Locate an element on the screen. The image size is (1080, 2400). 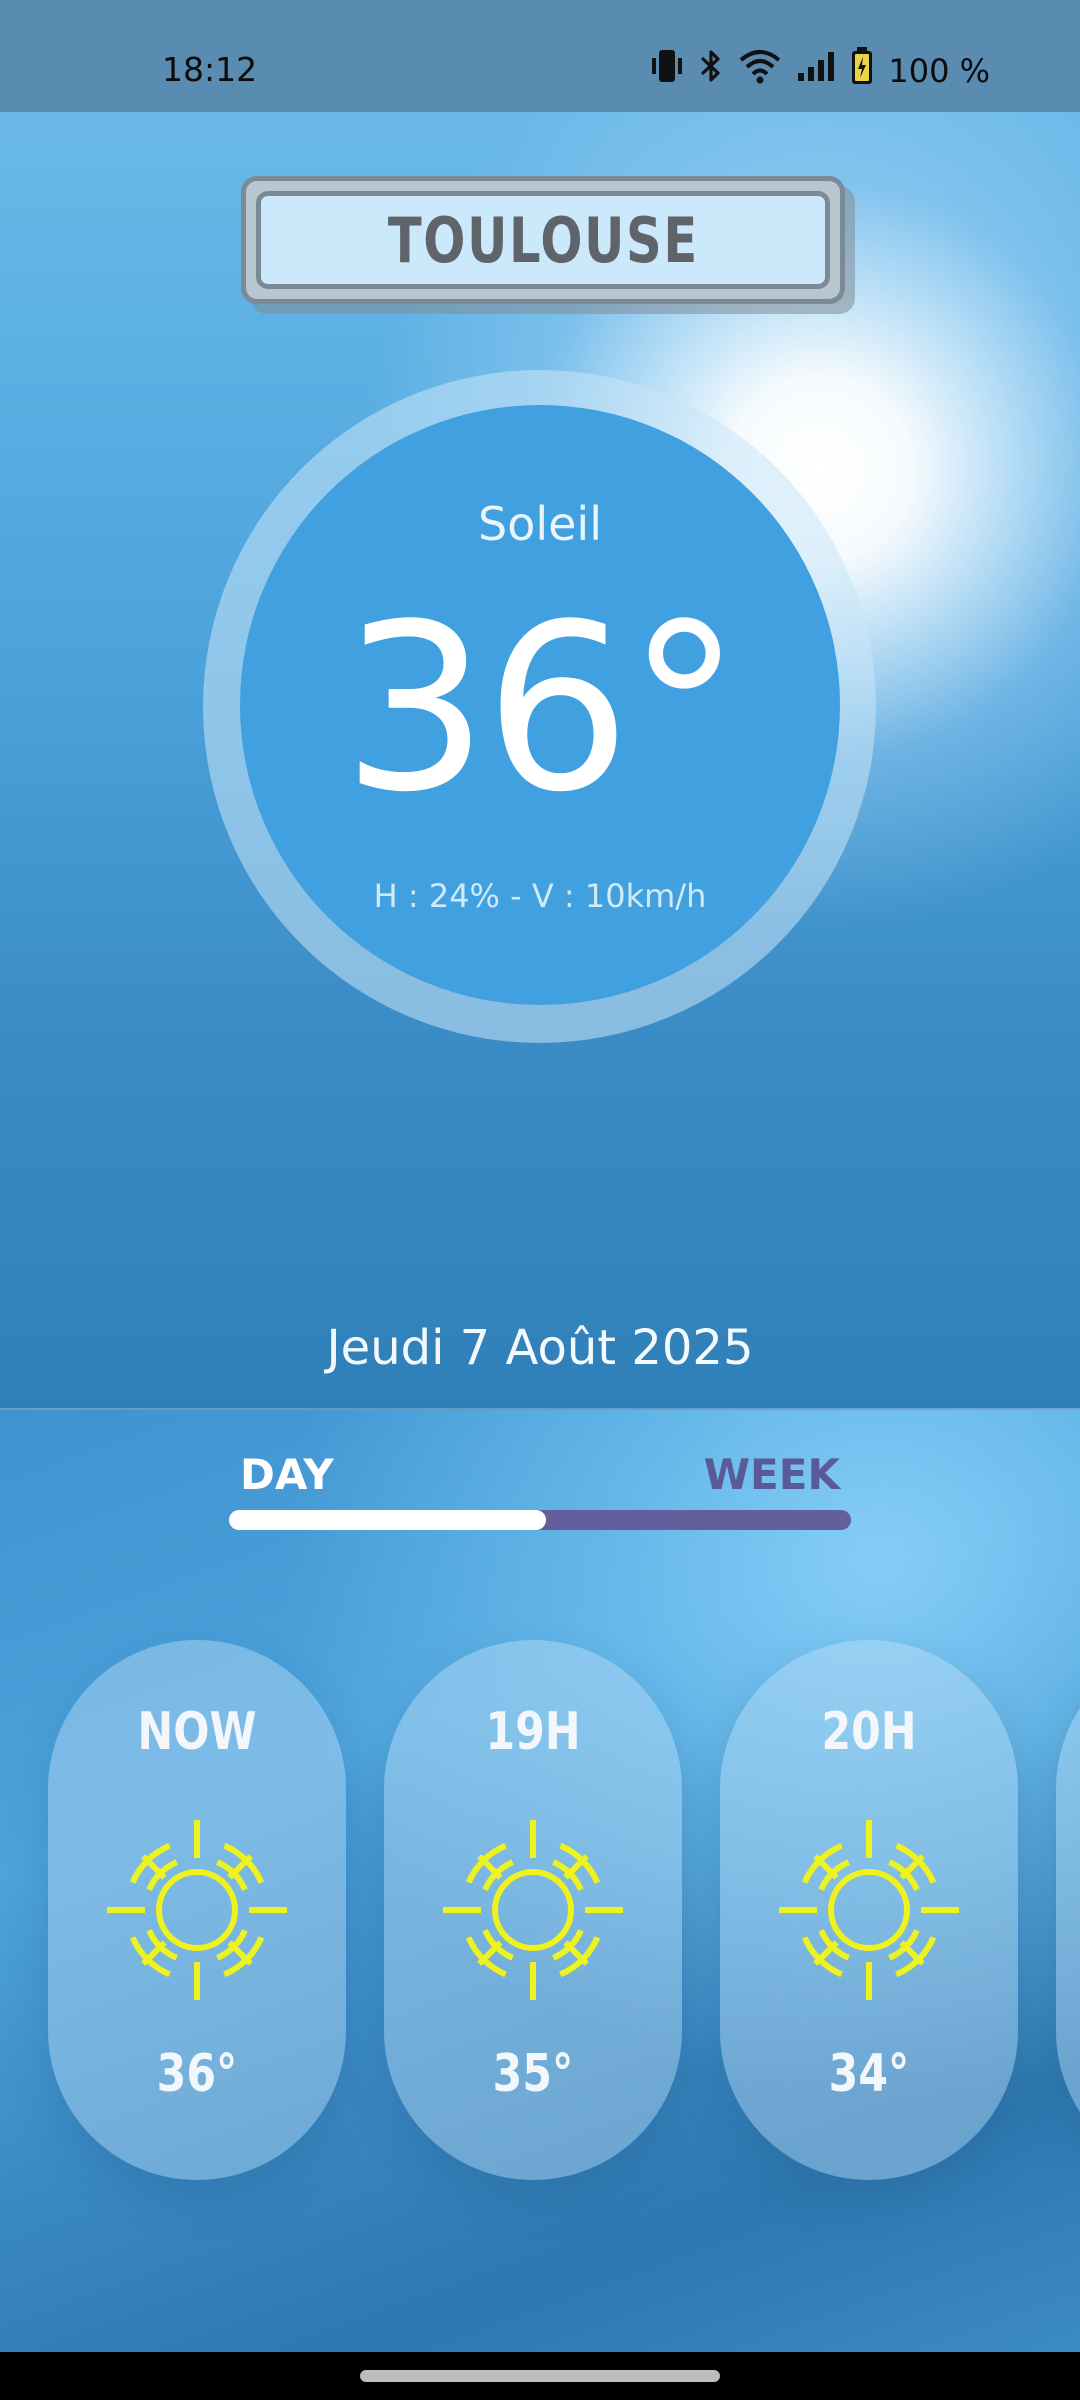
forecast-time: 20H is located at coordinates (869, 1732).